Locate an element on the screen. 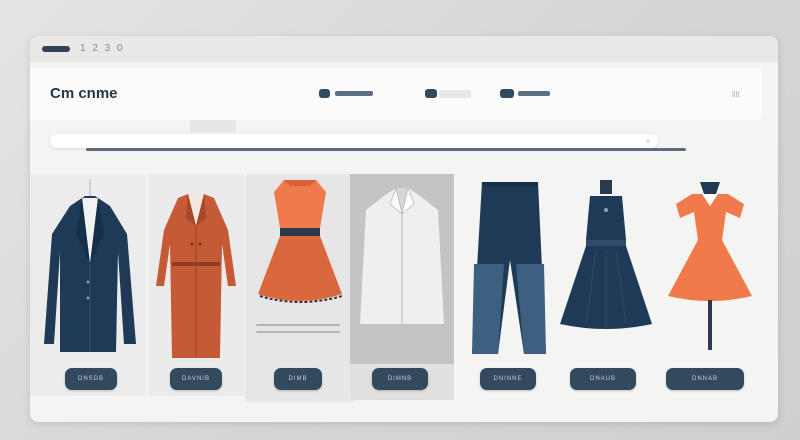 The width and height of the screenshot is (800, 440). price-lines is located at coordinates (298, 331).